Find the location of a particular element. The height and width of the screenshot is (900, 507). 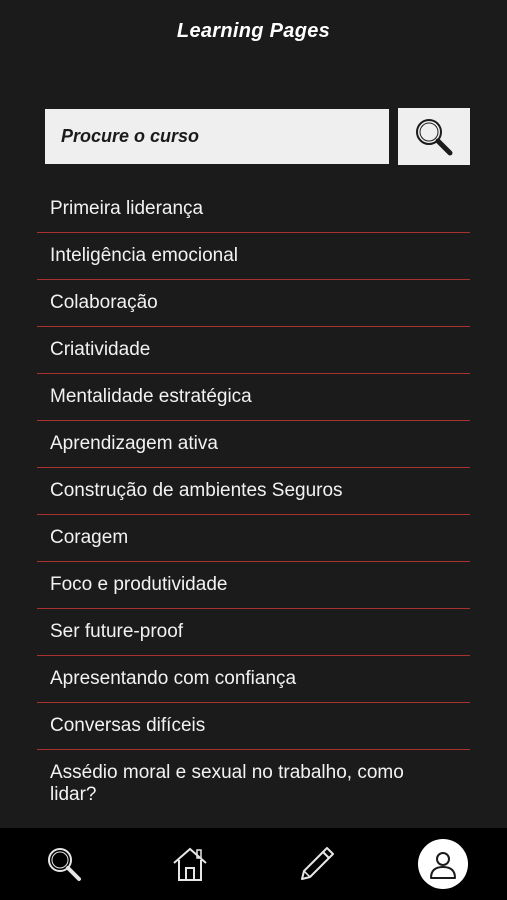

list-item: Mentalidade estratégica is located at coordinates (253, 397).